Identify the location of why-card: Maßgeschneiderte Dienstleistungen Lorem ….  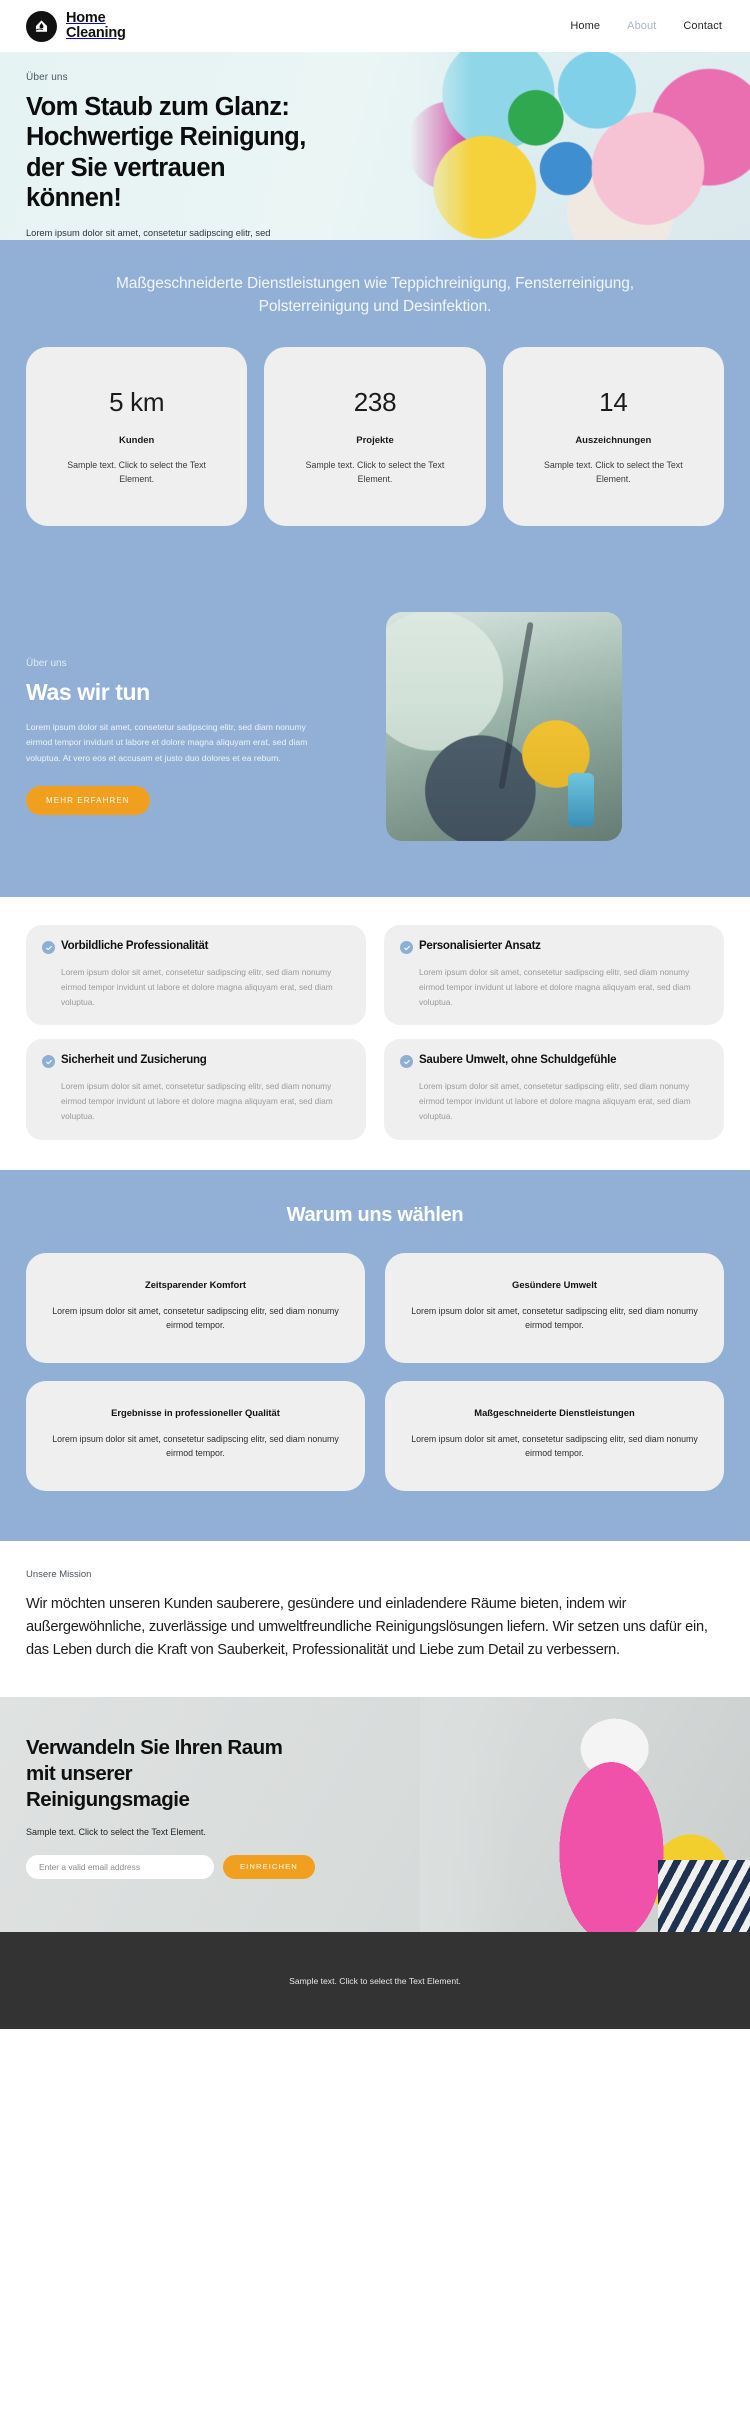
(554, 1435).